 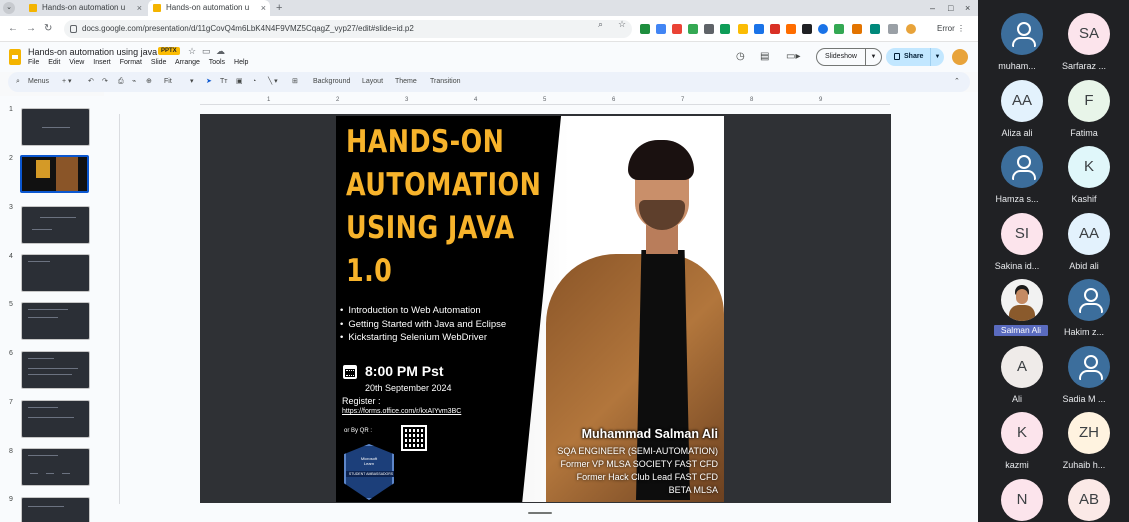 What do you see at coordinates (91, 82) in the screenshot?
I see `undo-icon: ↶` at bounding box center [91, 82].